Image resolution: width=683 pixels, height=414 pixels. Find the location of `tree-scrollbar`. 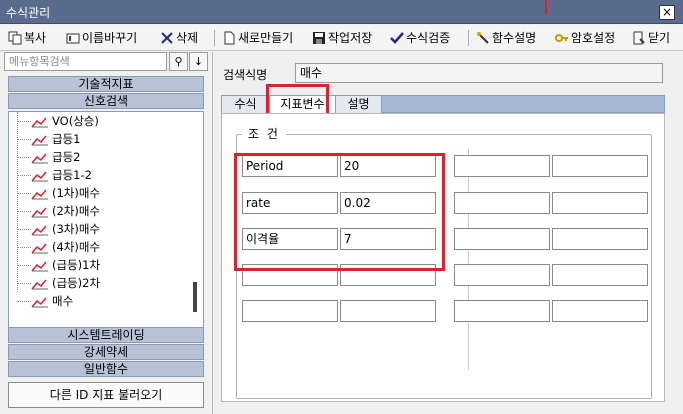

tree-scrollbar is located at coordinates (195, 297).